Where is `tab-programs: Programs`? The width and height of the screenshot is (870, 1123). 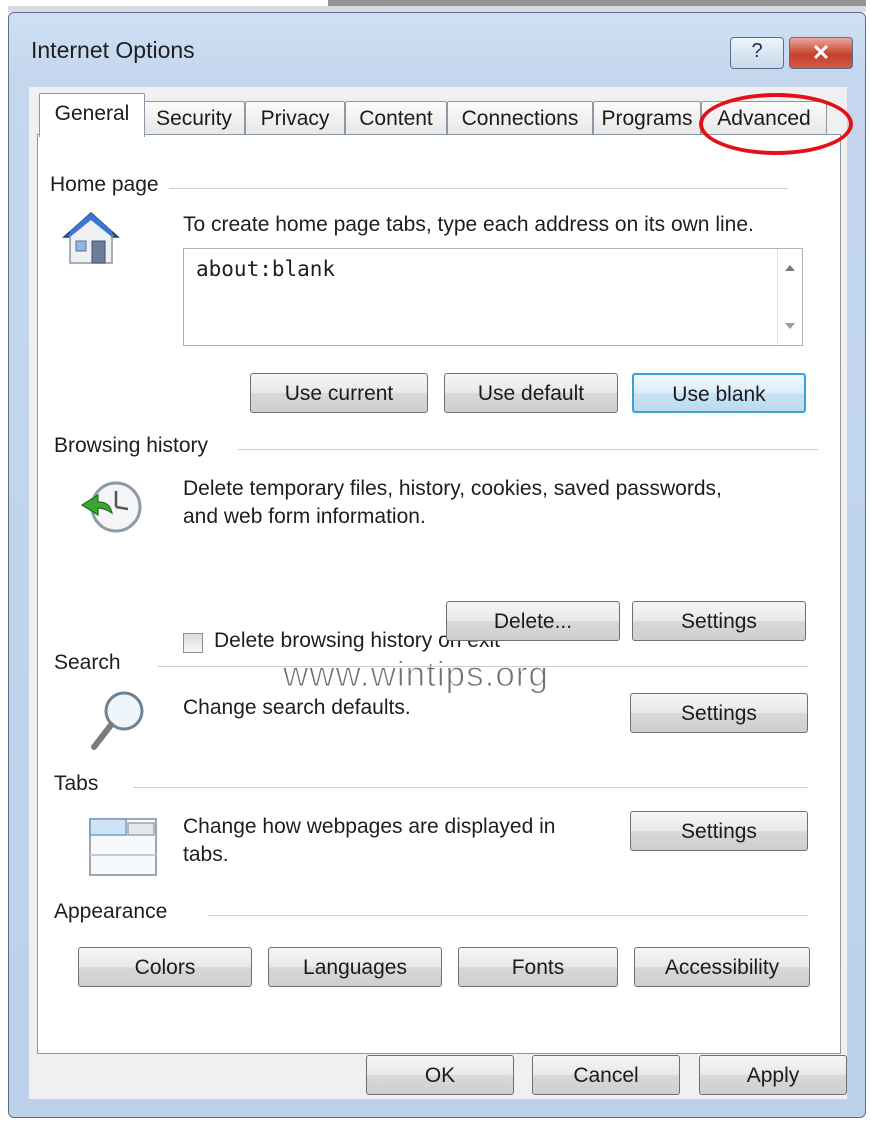
tab-programs: Programs is located at coordinates (647, 118).